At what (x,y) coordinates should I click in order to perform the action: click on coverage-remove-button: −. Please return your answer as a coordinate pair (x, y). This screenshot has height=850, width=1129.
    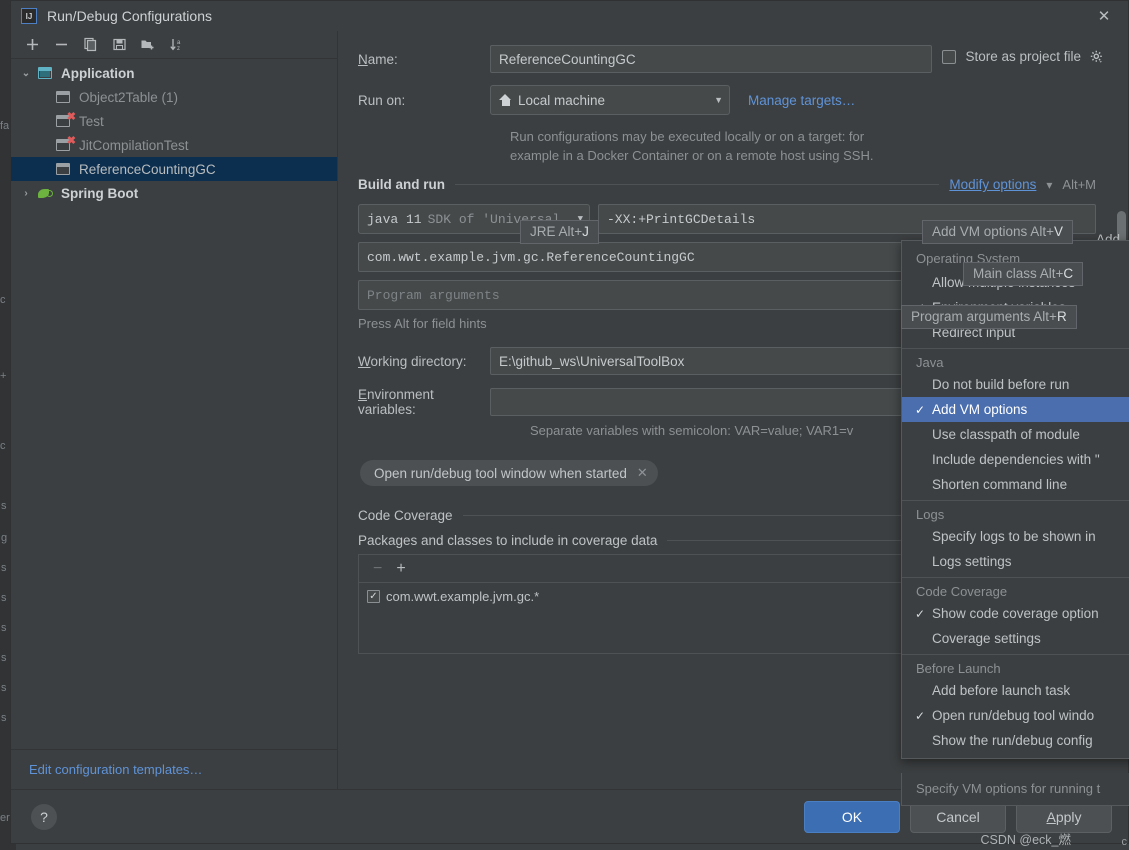
    Looking at the image, I should click on (377, 569).